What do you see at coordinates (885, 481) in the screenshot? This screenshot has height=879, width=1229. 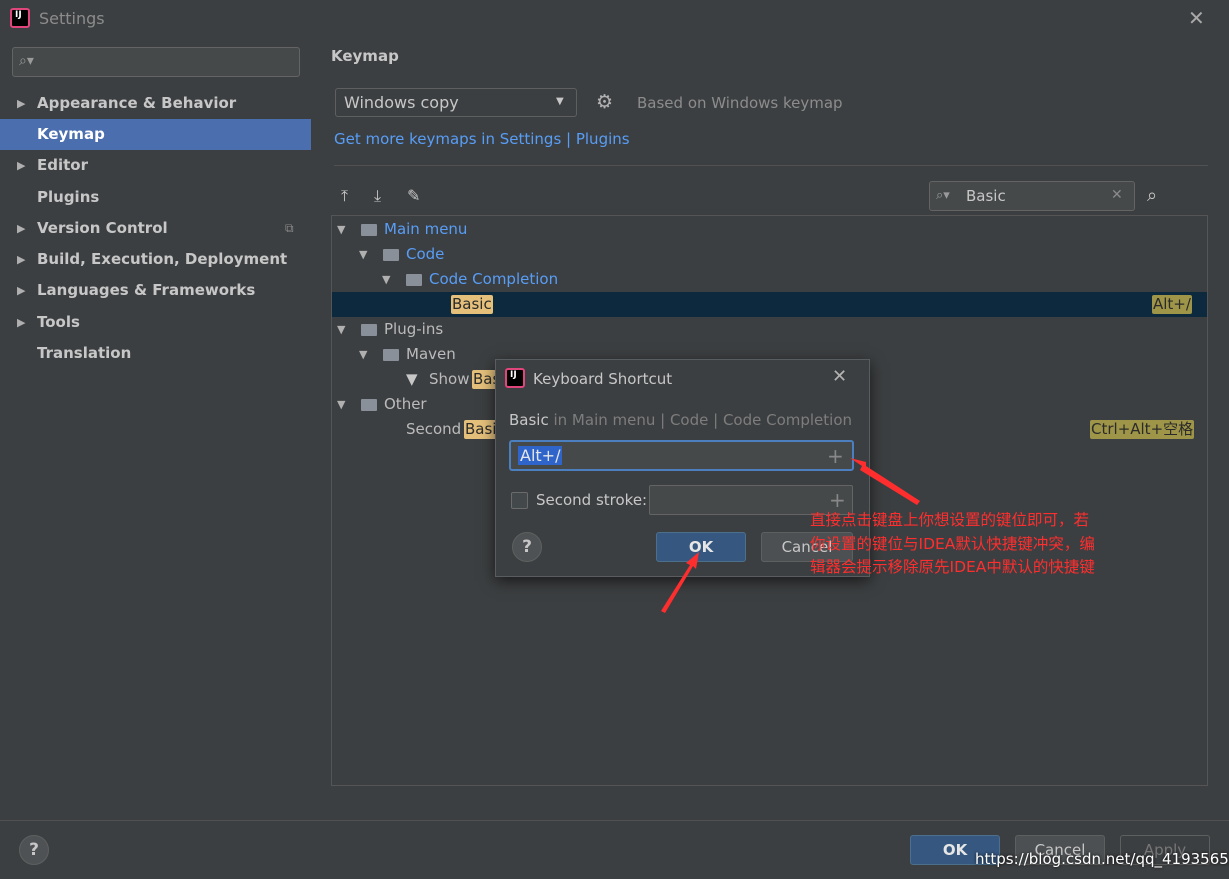 I see `annotation-arrow-shortcut` at bounding box center [885, 481].